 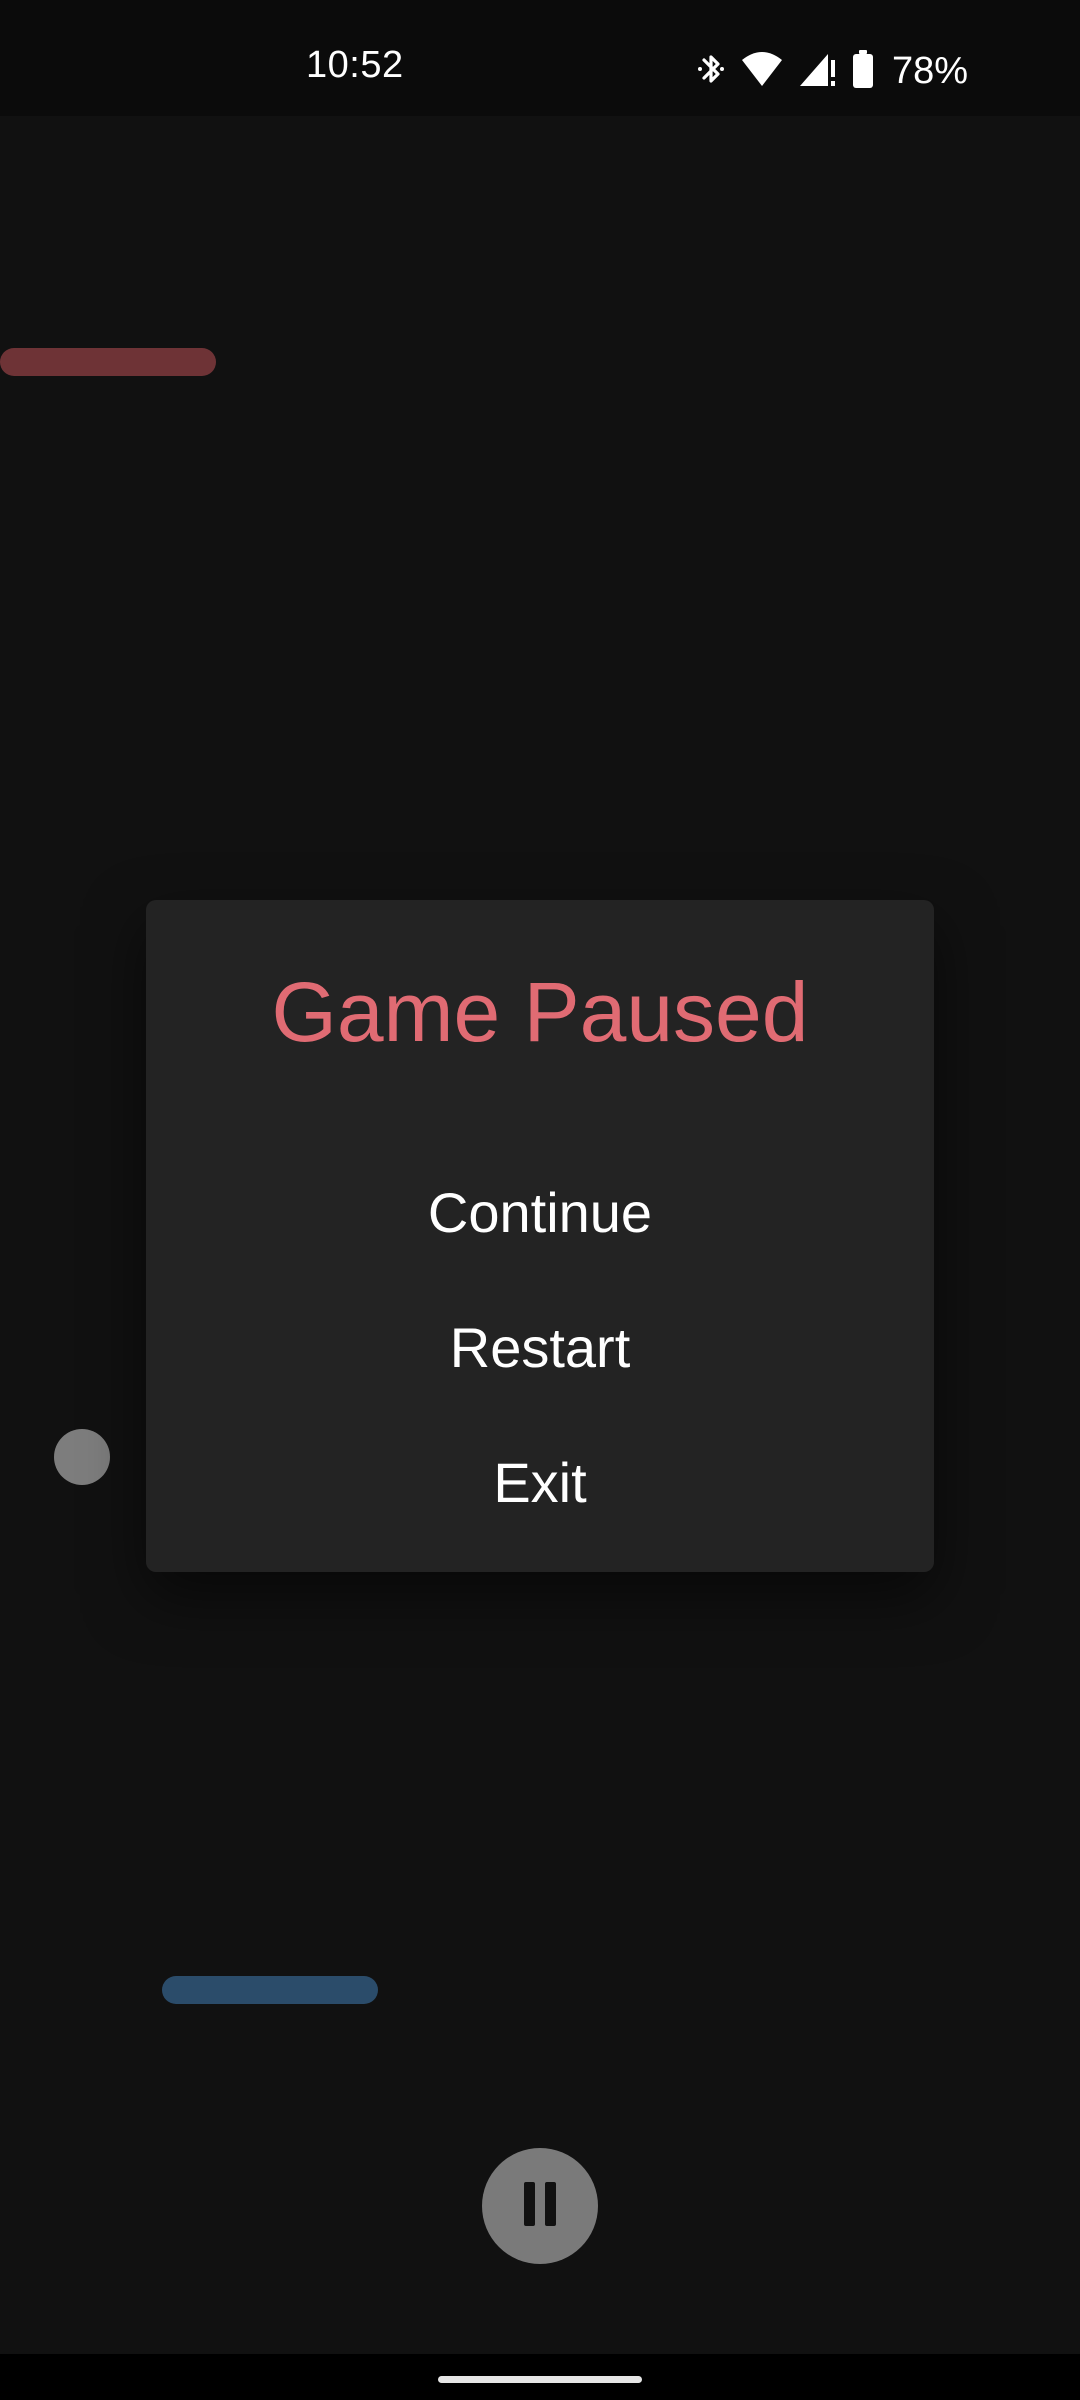 I want to click on opponent-paddle, so click(x=108, y=362).